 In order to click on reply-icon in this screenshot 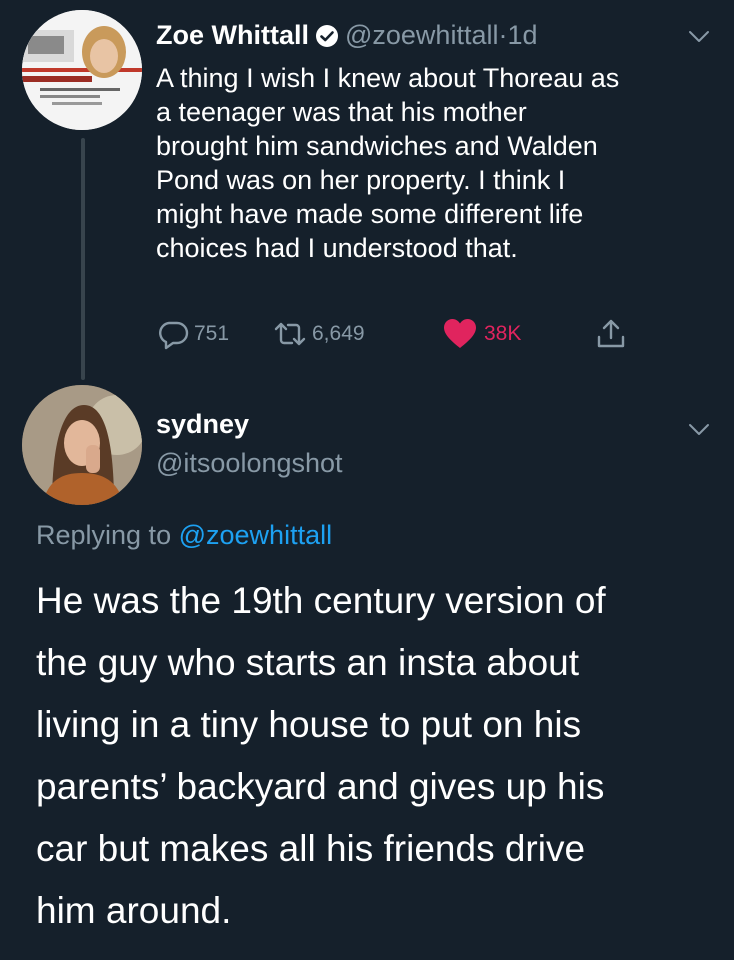, I will do `click(174, 335)`.